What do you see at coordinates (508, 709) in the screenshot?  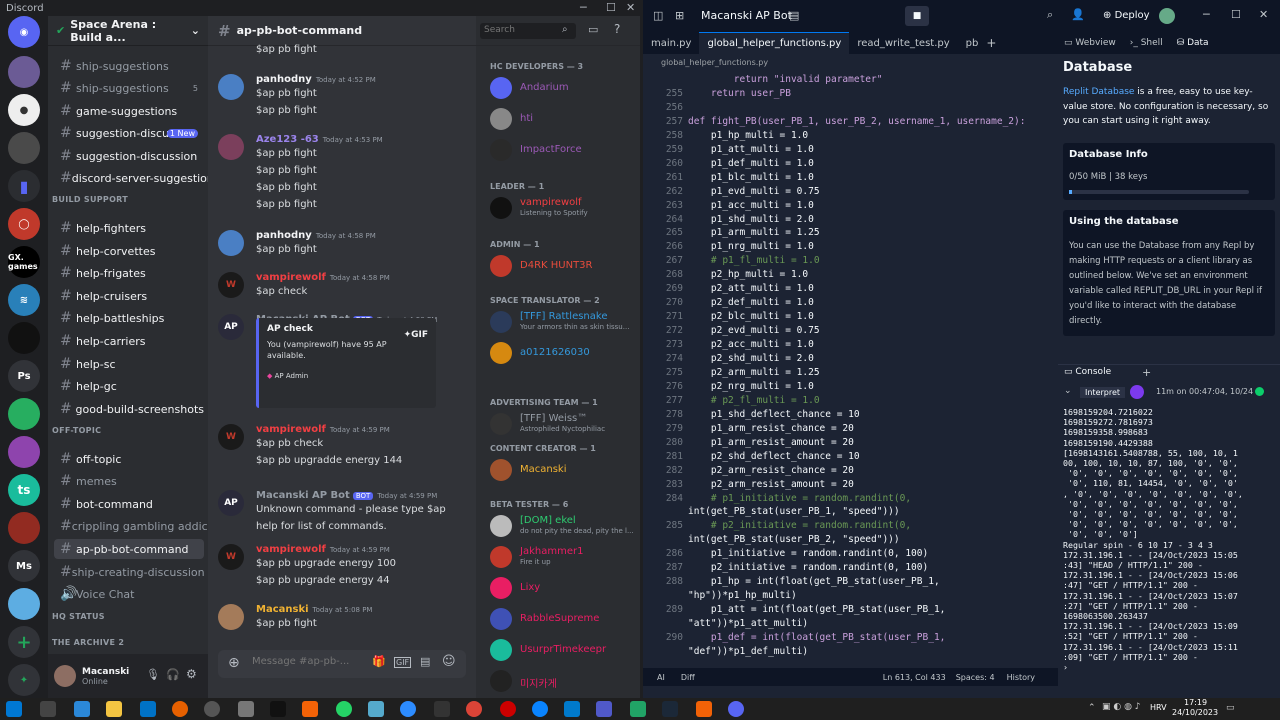 I see `opera-icon` at bounding box center [508, 709].